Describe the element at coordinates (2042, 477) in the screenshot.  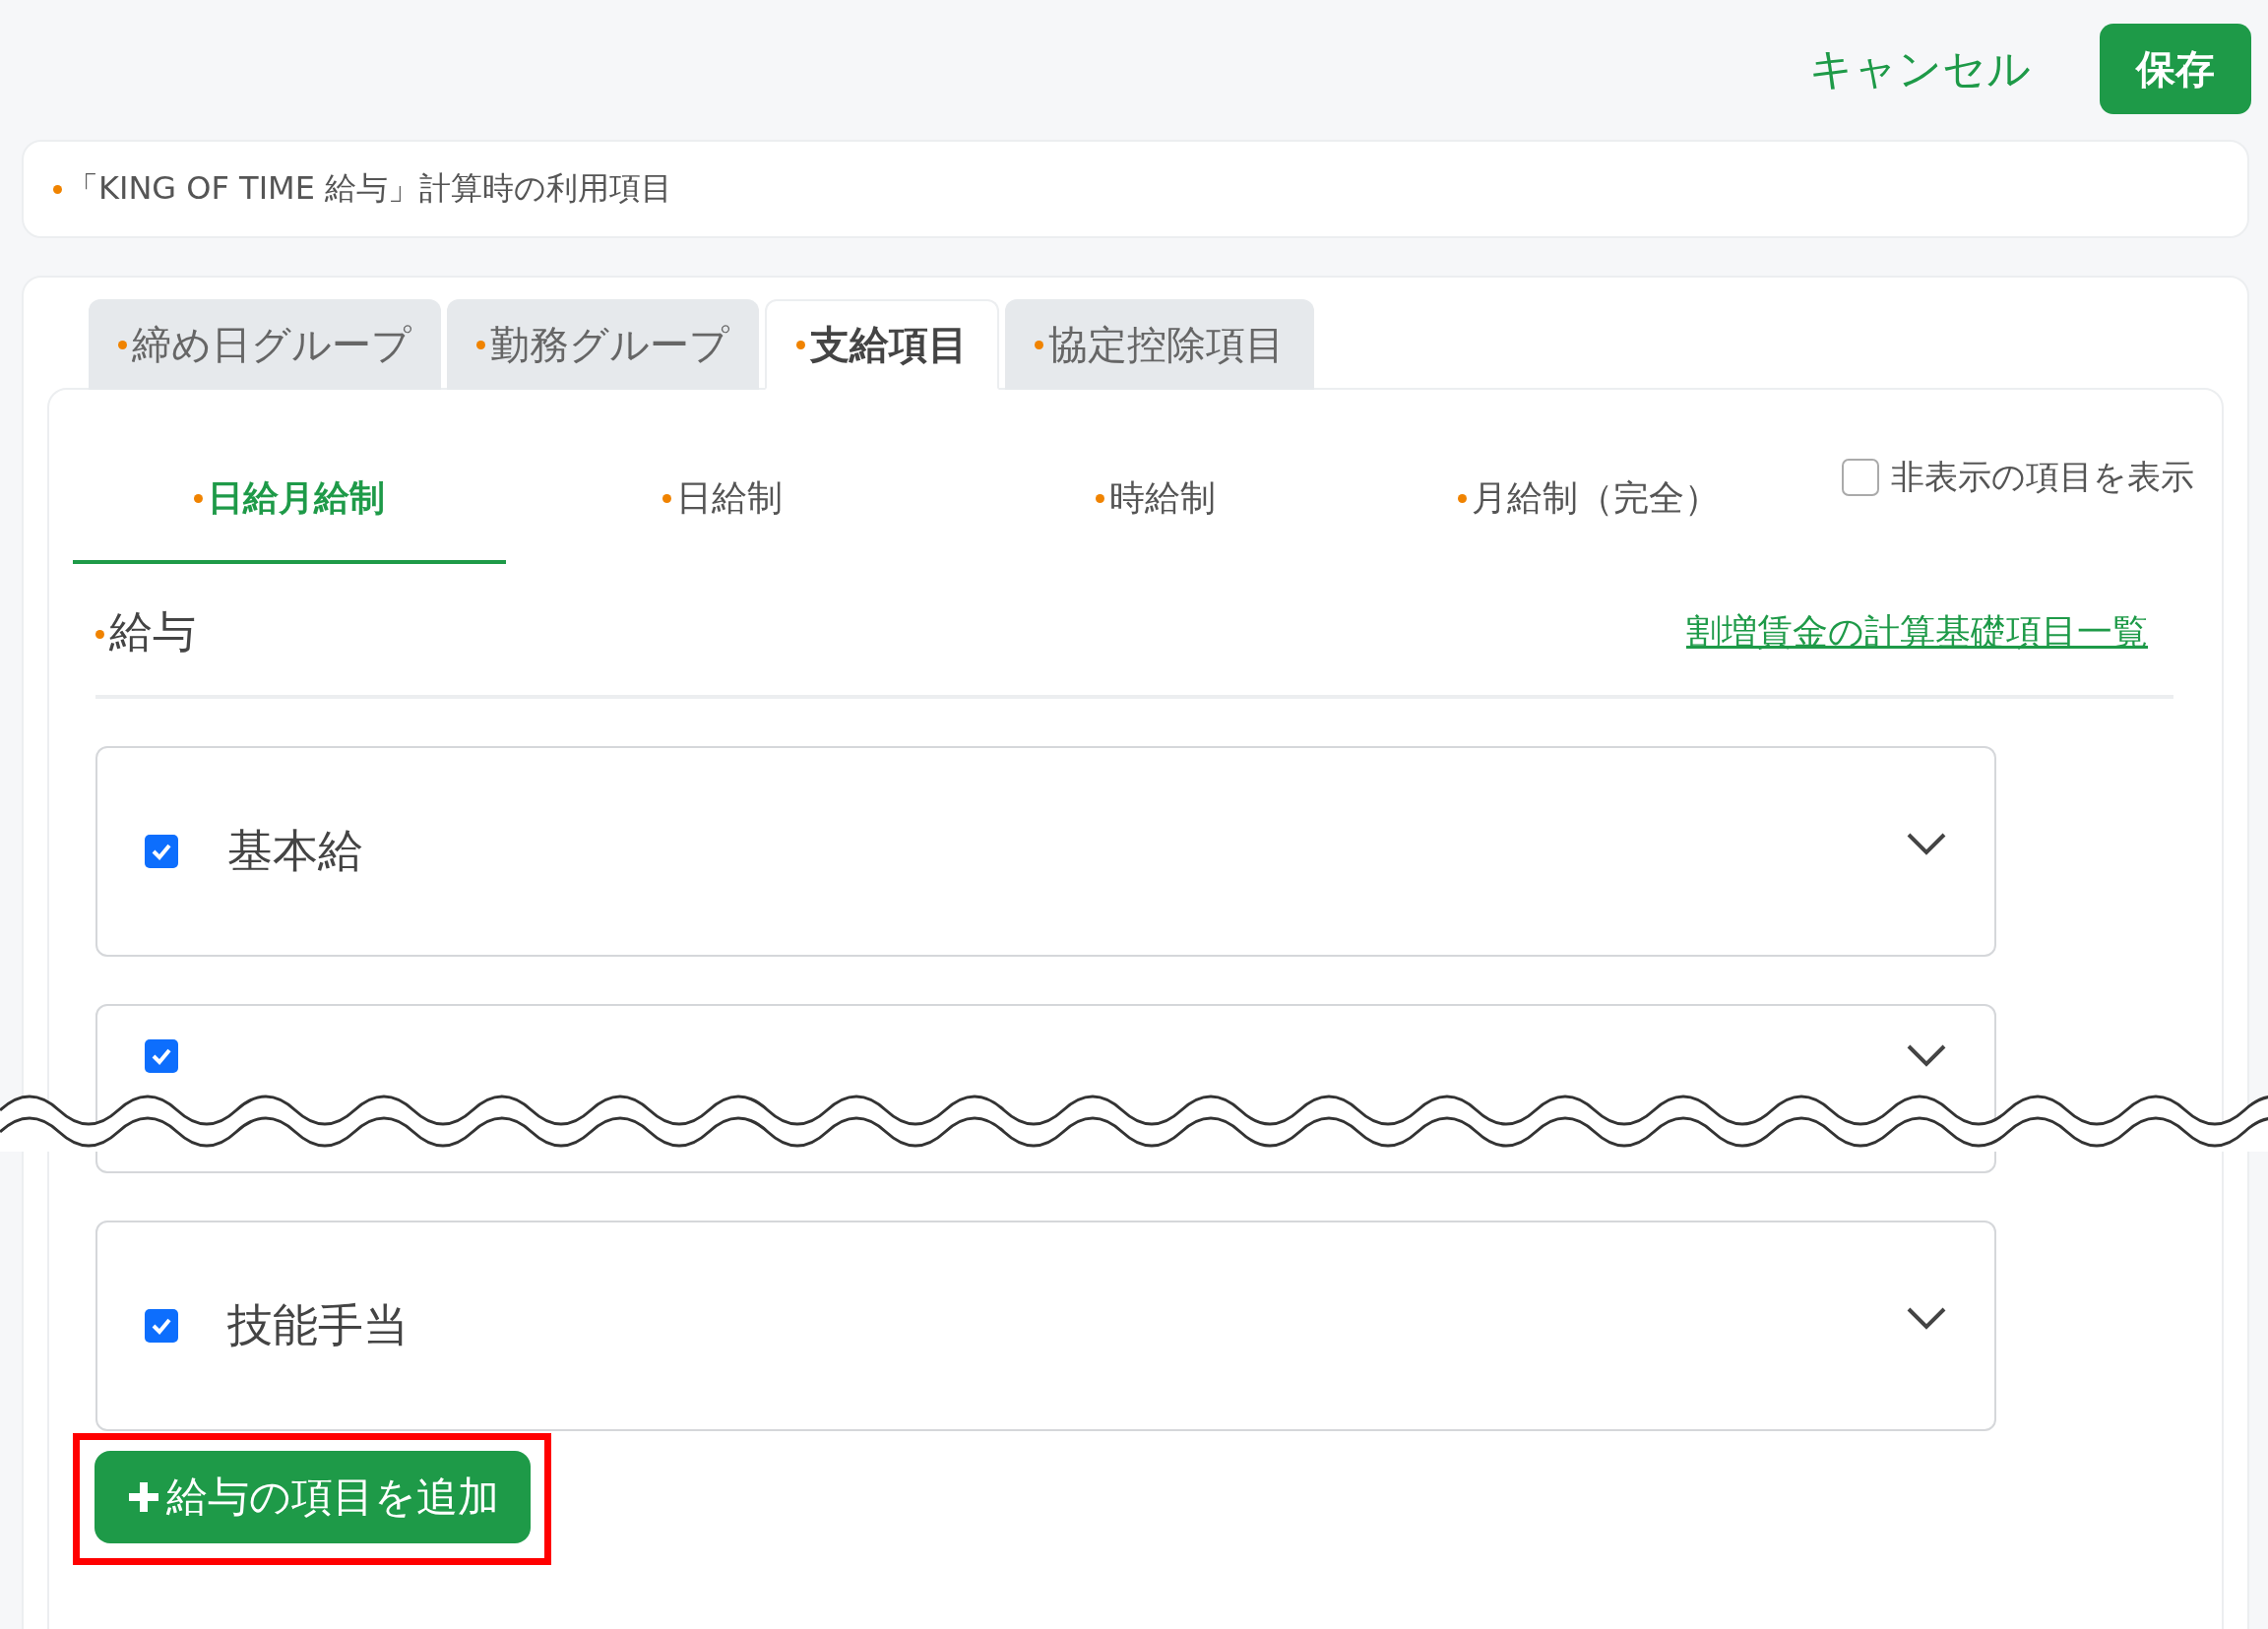
I see `checkbox-label: 非表示の項目を表示` at that location.